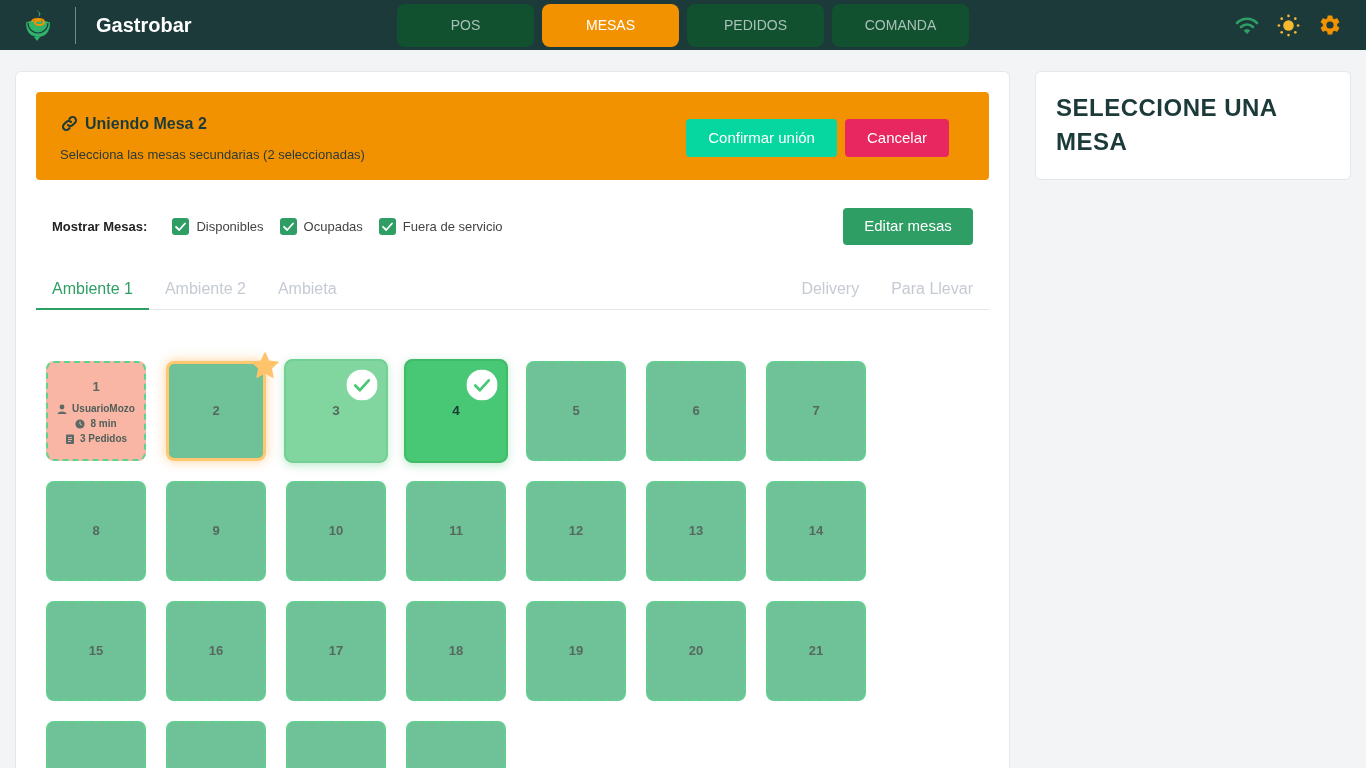 This screenshot has height=768, width=1366. I want to click on table-number: 20, so click(696, 651).